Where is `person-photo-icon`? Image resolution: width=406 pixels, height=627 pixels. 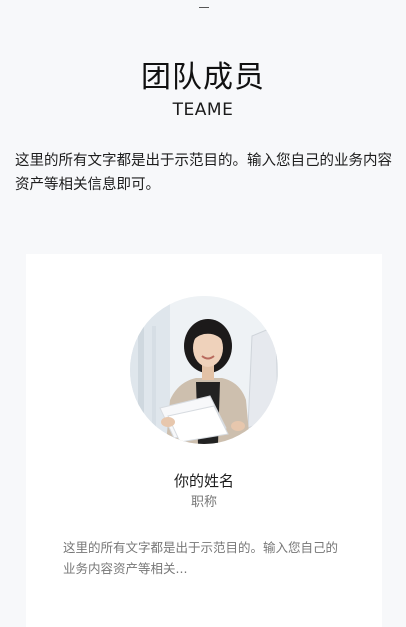 person-photo-icon is located at coordinates (204, 370).